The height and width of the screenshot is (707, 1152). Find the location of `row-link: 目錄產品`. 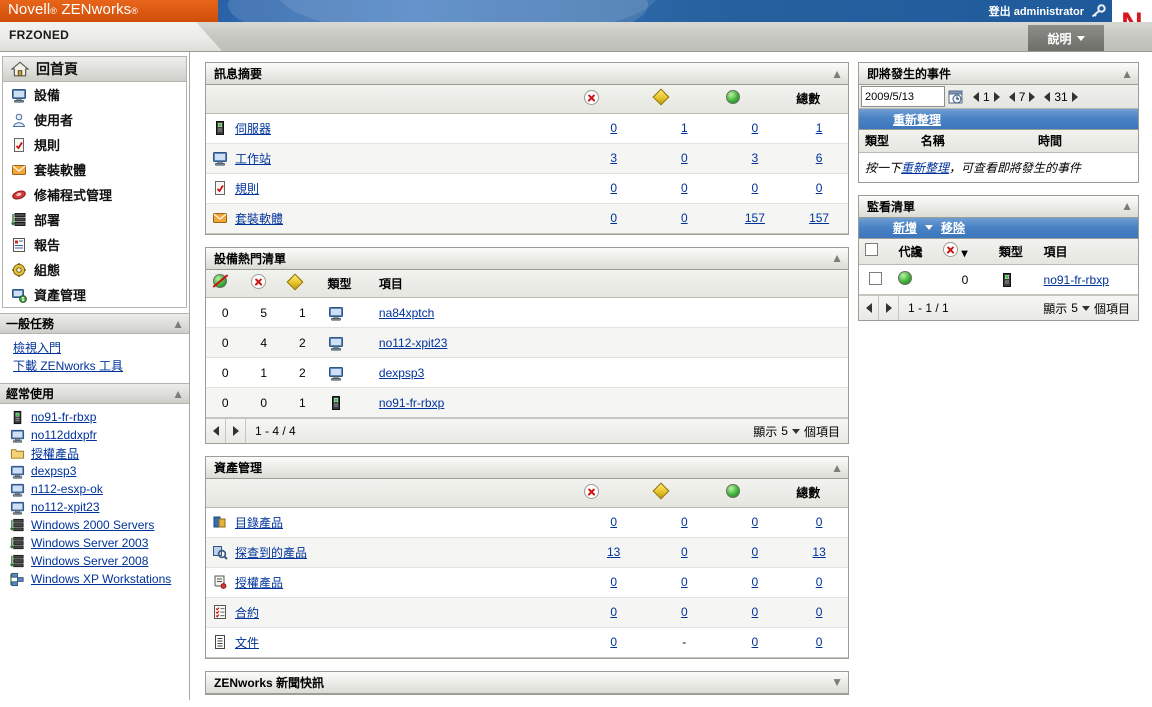

row-link: 目錄產品 is located at coordinates (259, 522).